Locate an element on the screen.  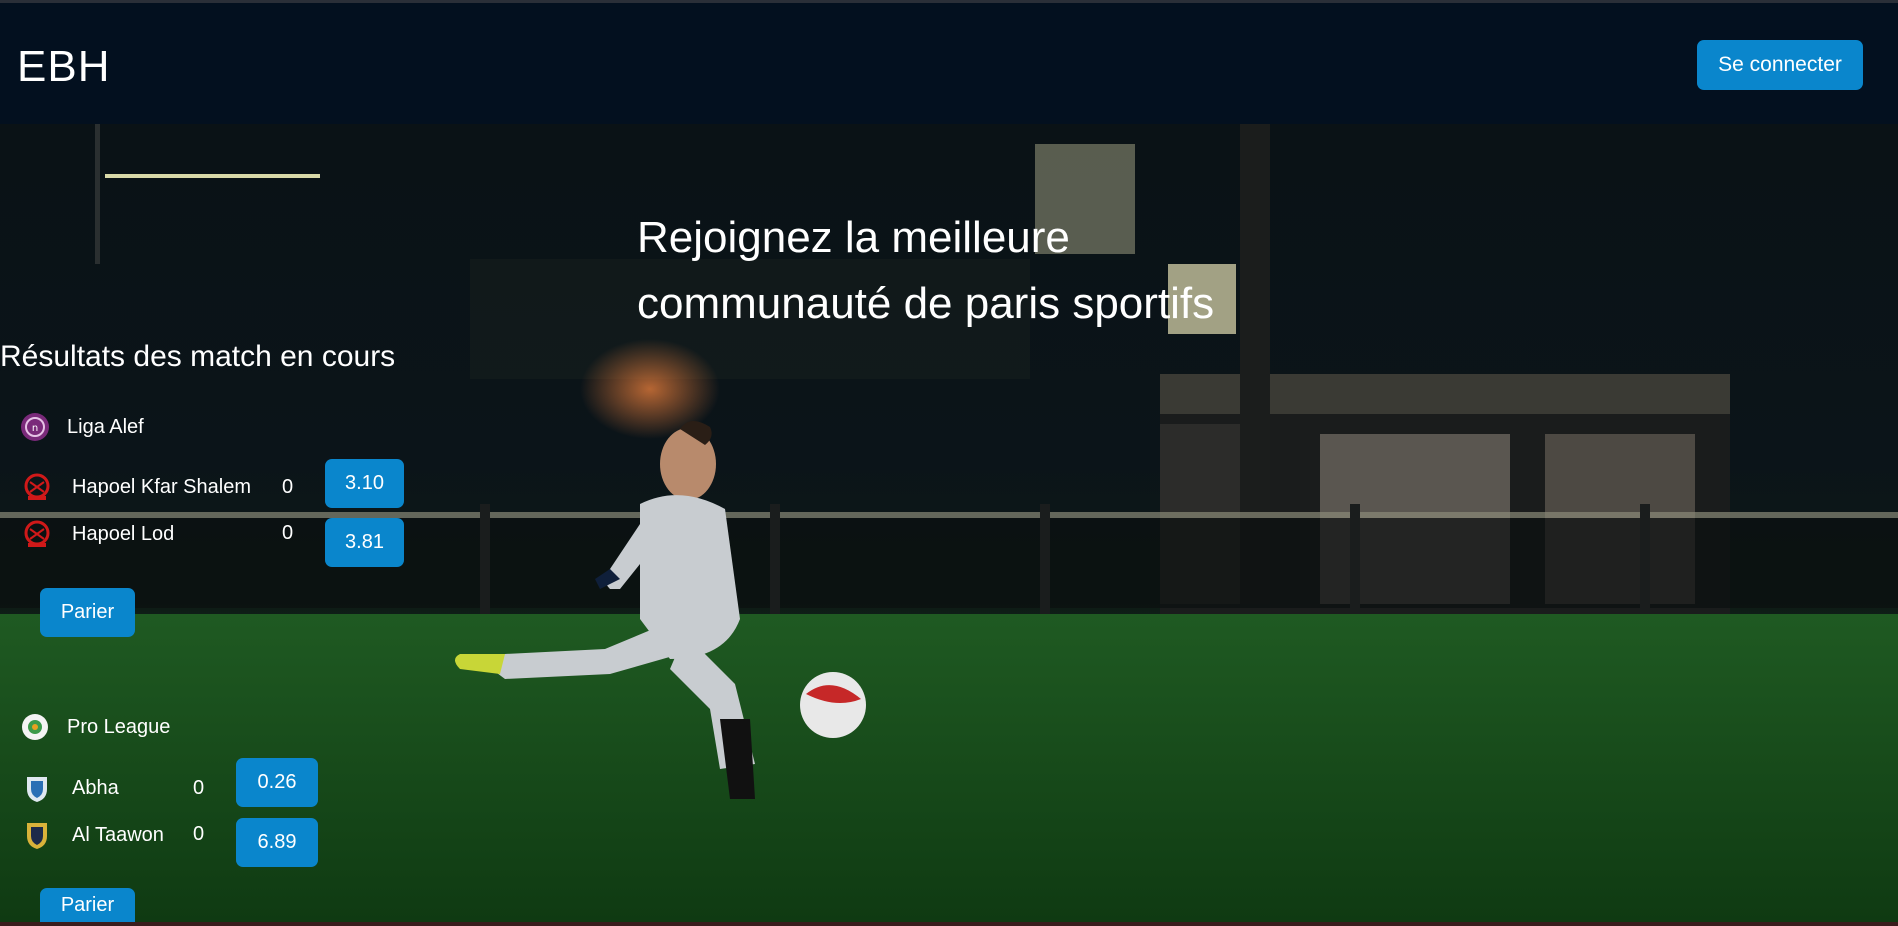
hero-headline-line-1: Rejoignez la meilleure is located at coordinates (853, 237).